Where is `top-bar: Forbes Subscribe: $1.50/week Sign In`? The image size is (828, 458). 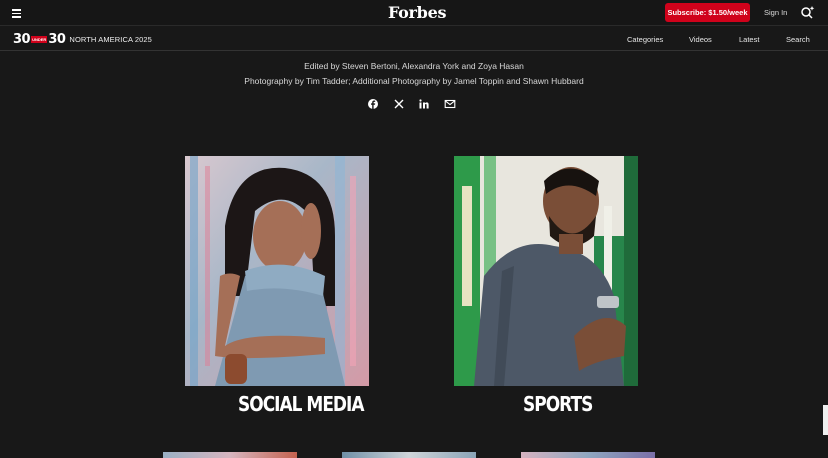
top-bar: Forbes Subscribe: $1.50/week Sign In is located at coordinates (414, 13).